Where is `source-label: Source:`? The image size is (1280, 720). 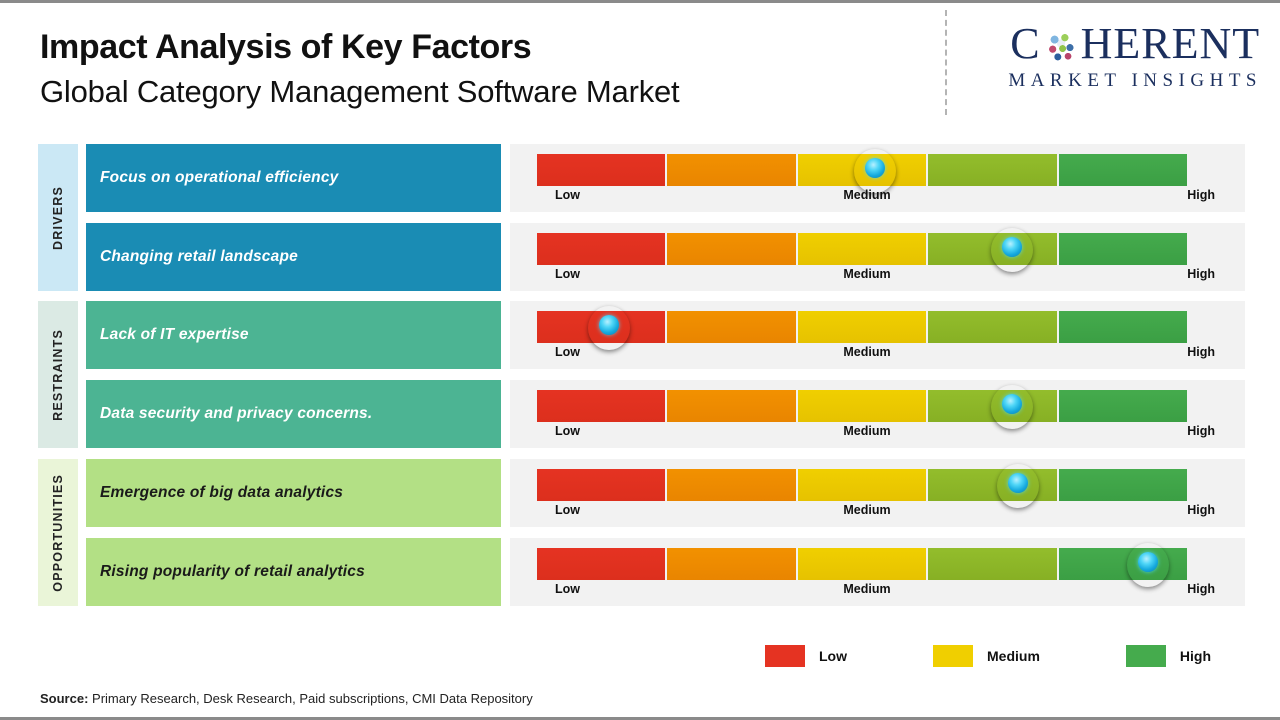 source-label: Source: is located at coordinates (64, 698).